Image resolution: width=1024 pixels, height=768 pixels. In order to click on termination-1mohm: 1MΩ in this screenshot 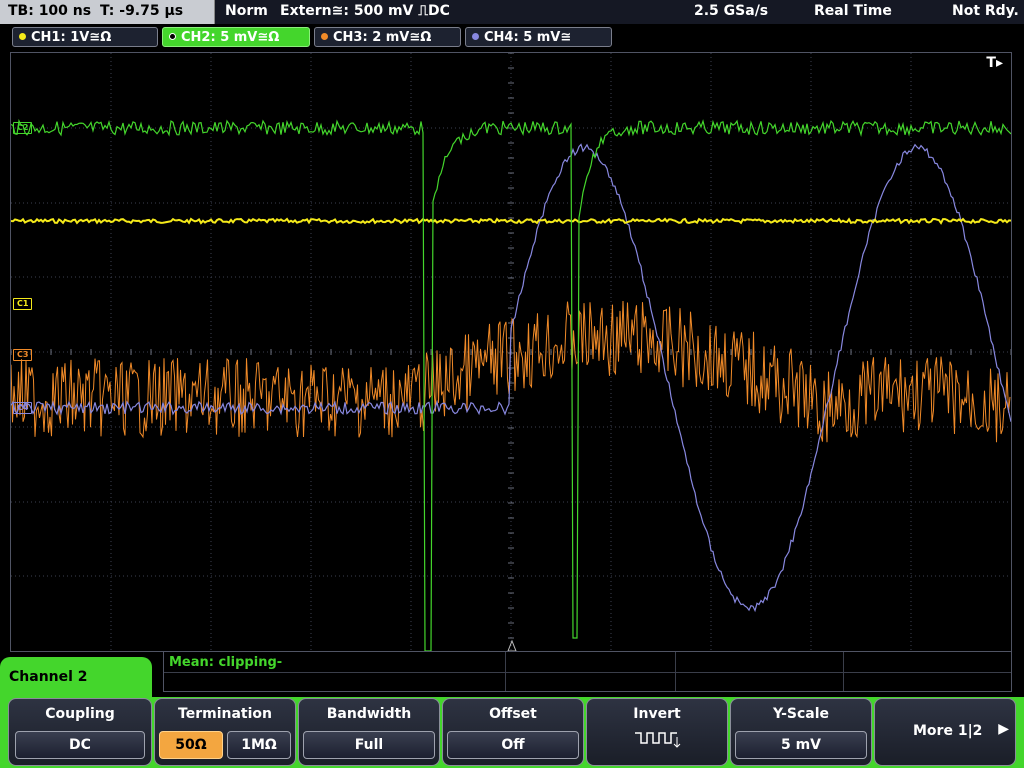, I will do `click(259, 745)`.